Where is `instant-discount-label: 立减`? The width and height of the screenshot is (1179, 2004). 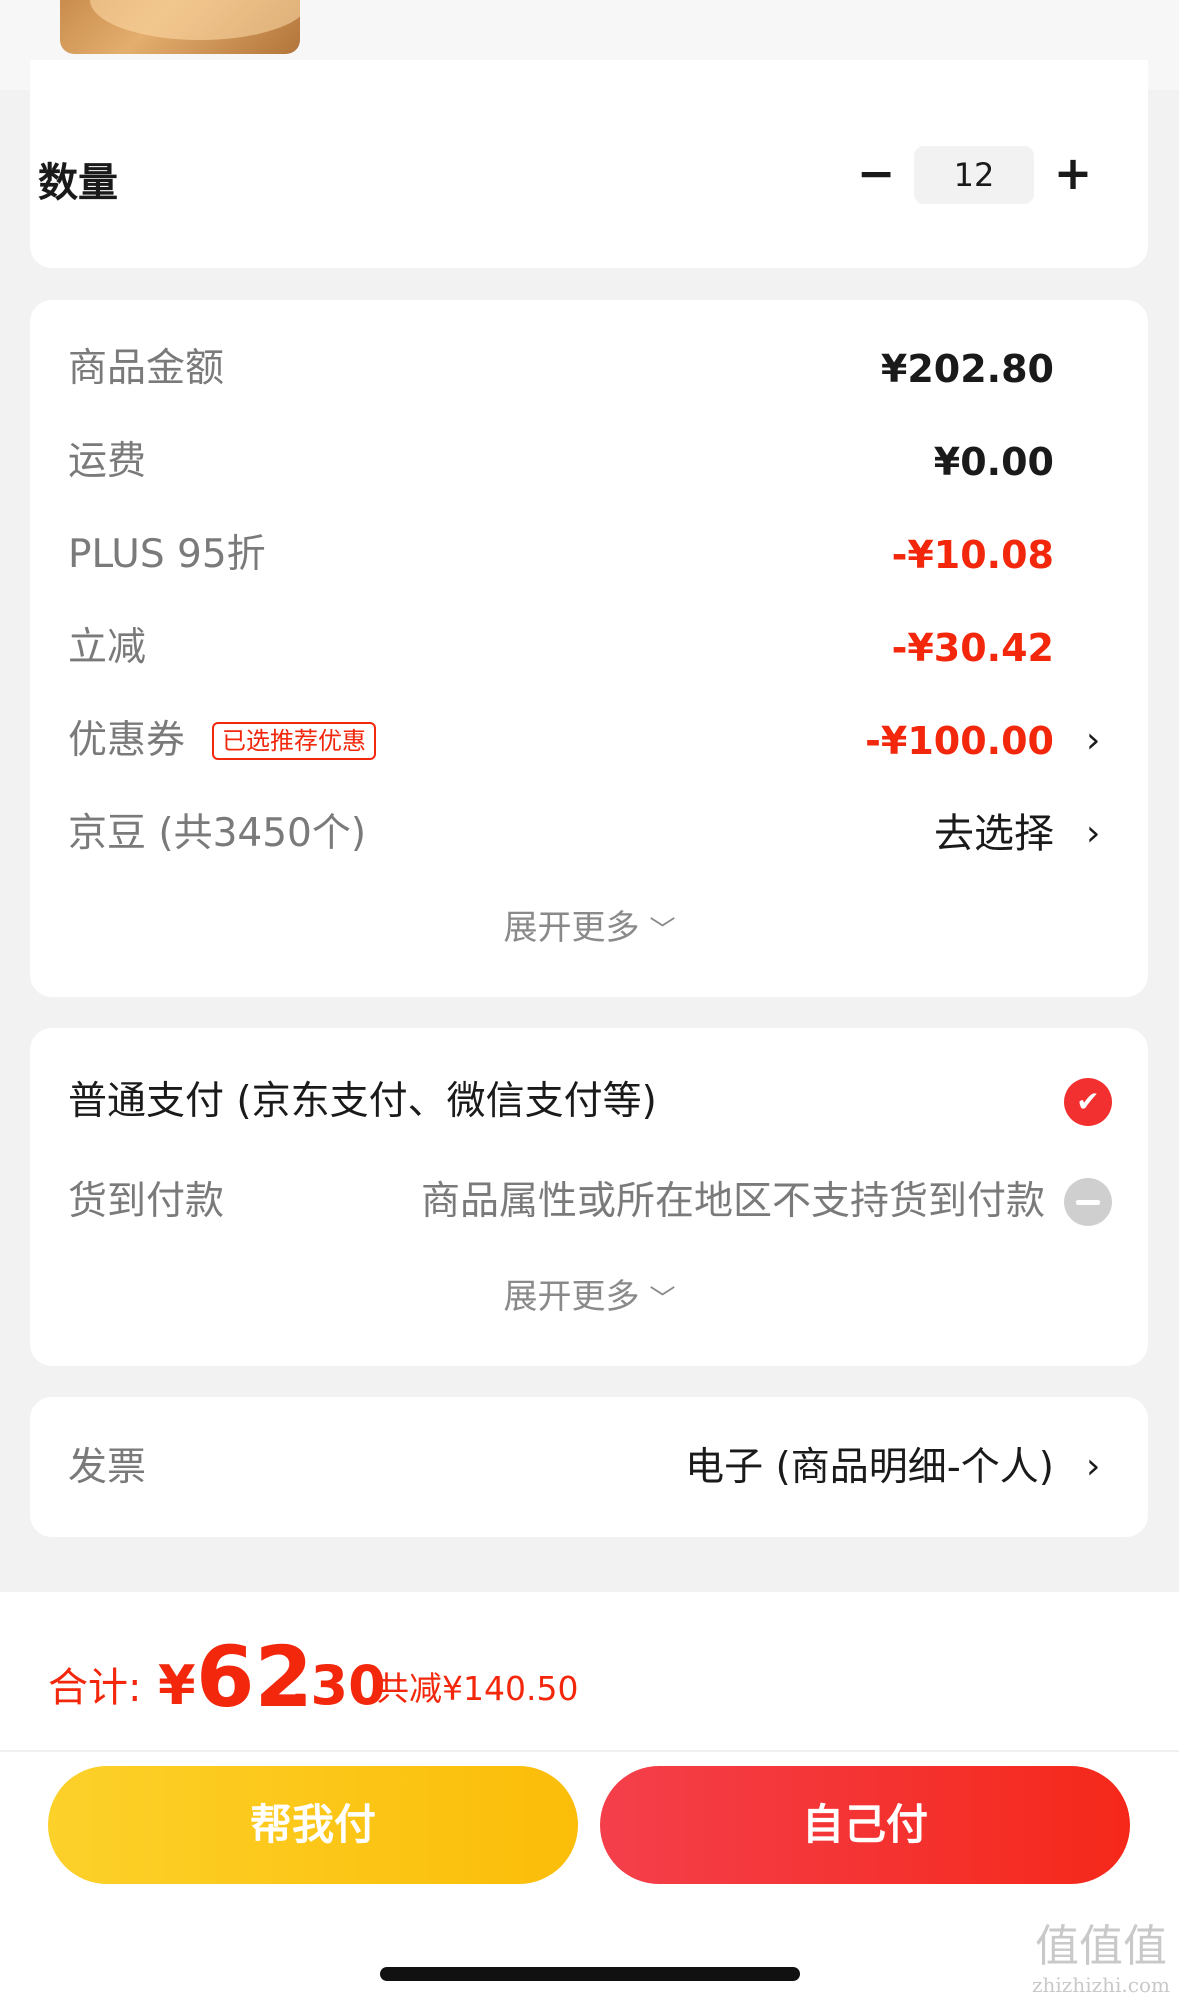 instant-discount-label: 立减 is located at coordinates (107, 647).